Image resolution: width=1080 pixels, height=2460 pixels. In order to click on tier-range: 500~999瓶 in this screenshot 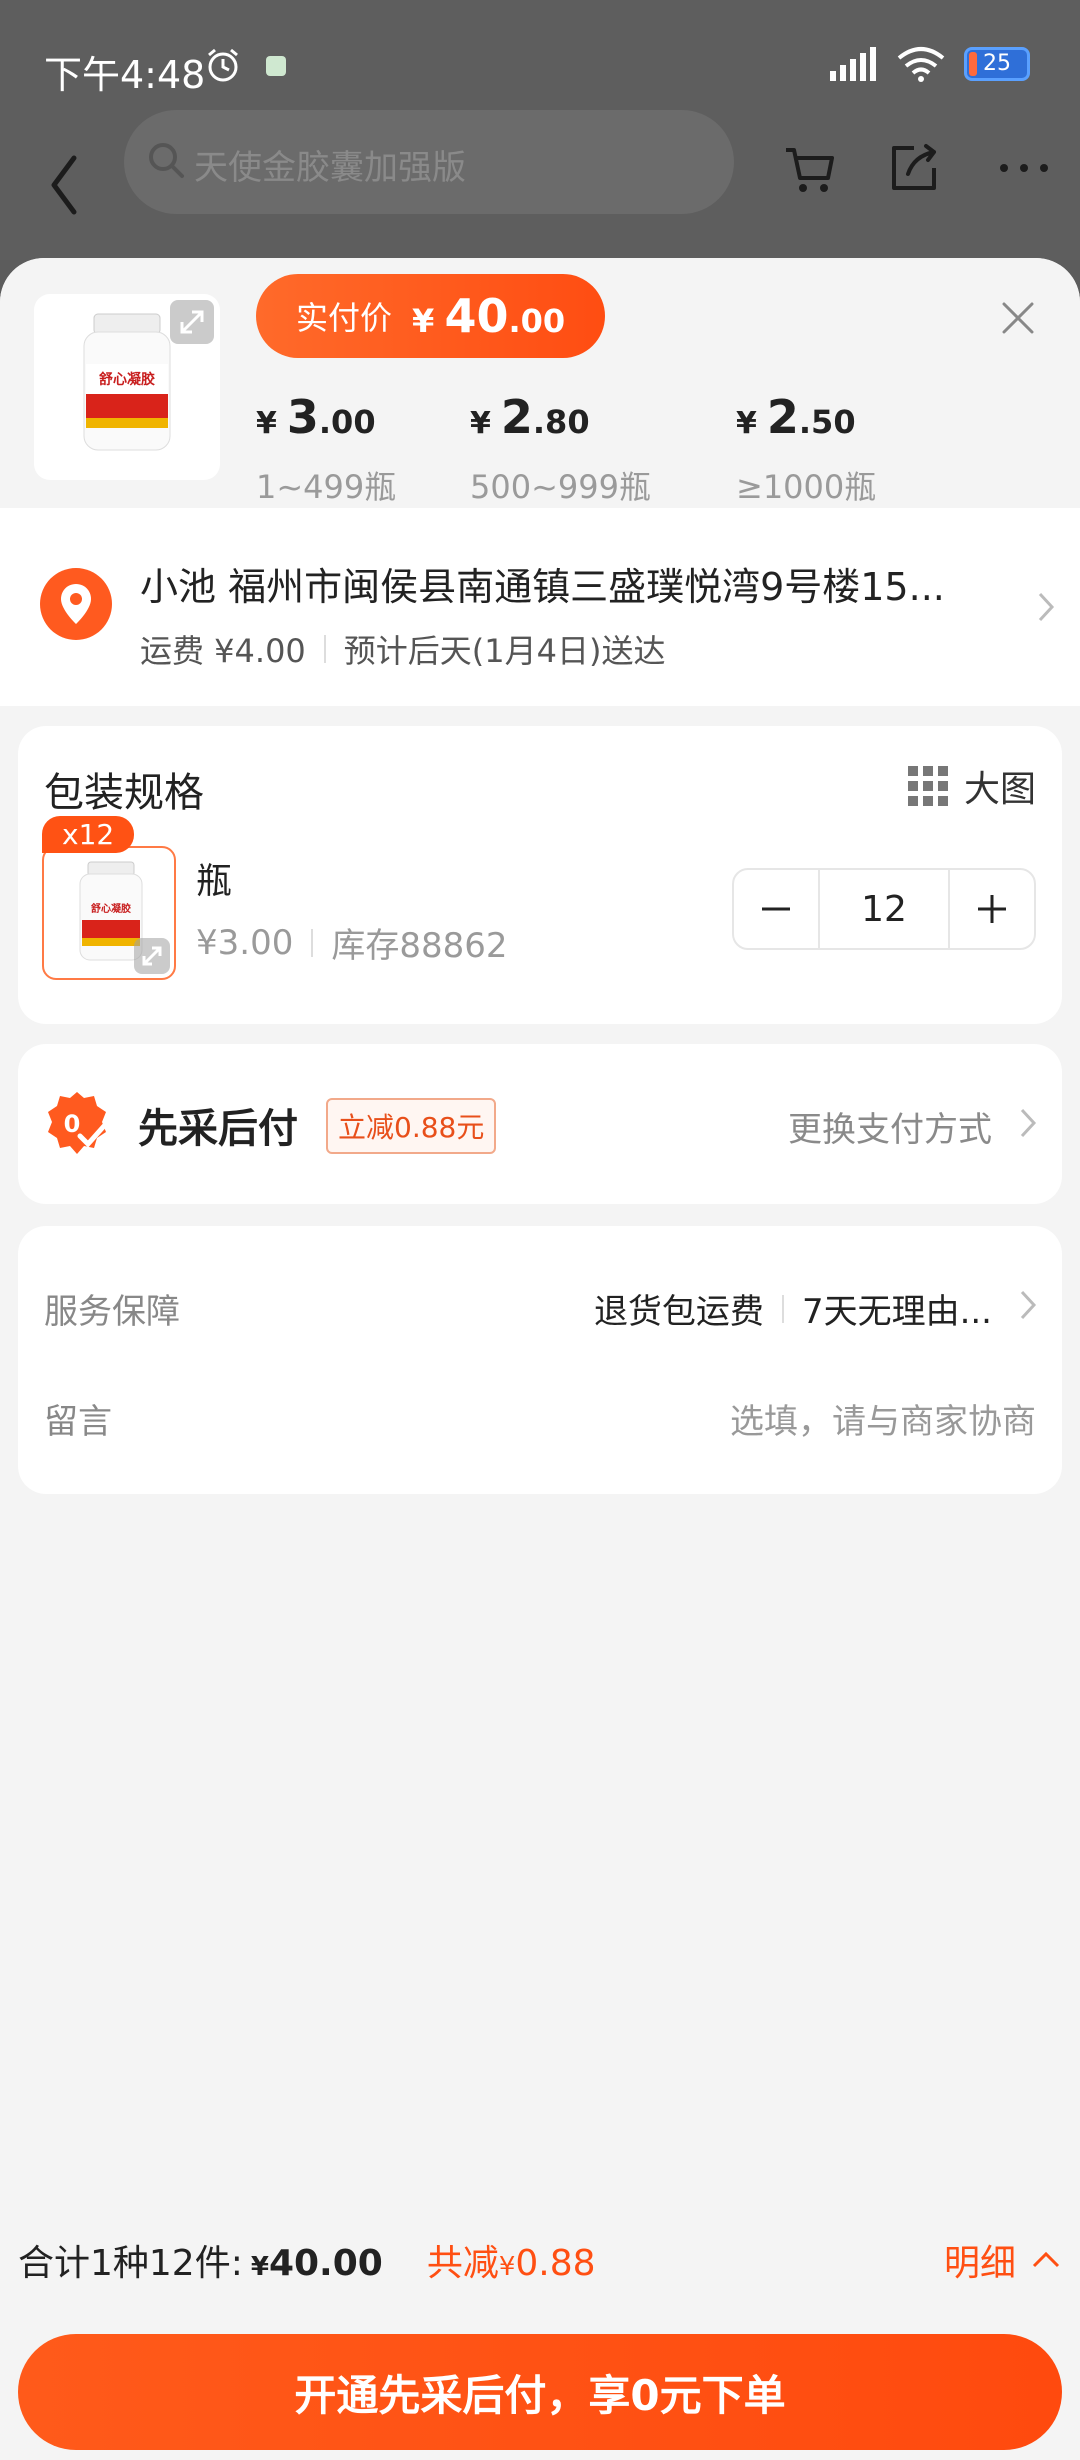, I will do `click(560, 487)`.